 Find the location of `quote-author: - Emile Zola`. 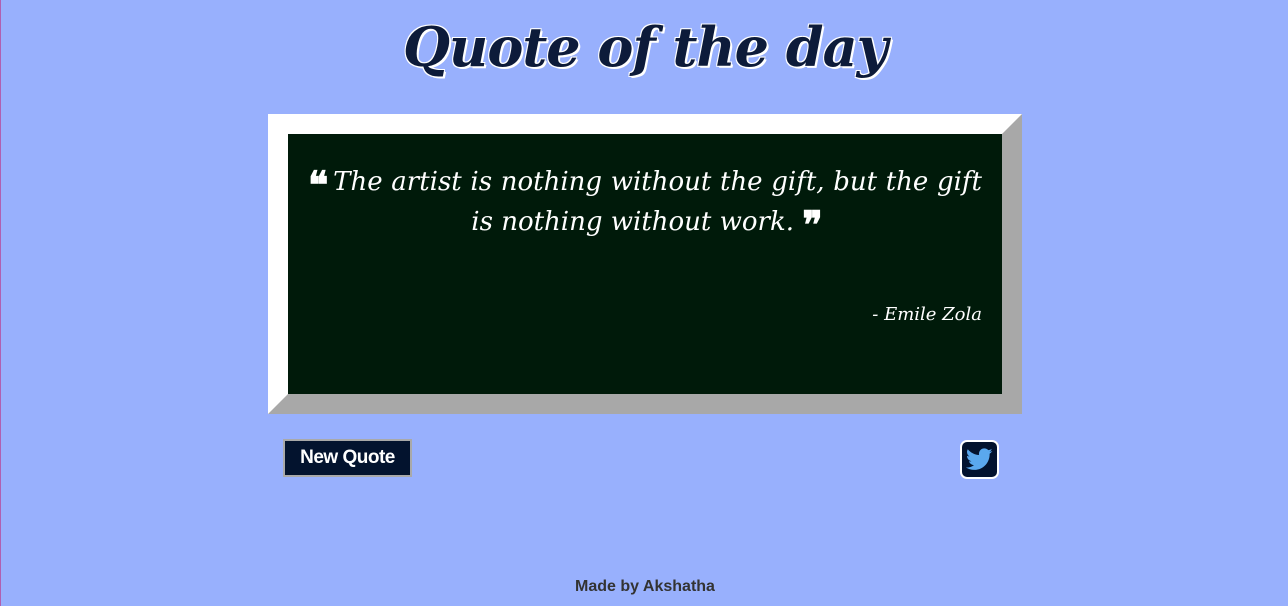

quote-author: - Emile Zola is located at coordinates (927, 314).